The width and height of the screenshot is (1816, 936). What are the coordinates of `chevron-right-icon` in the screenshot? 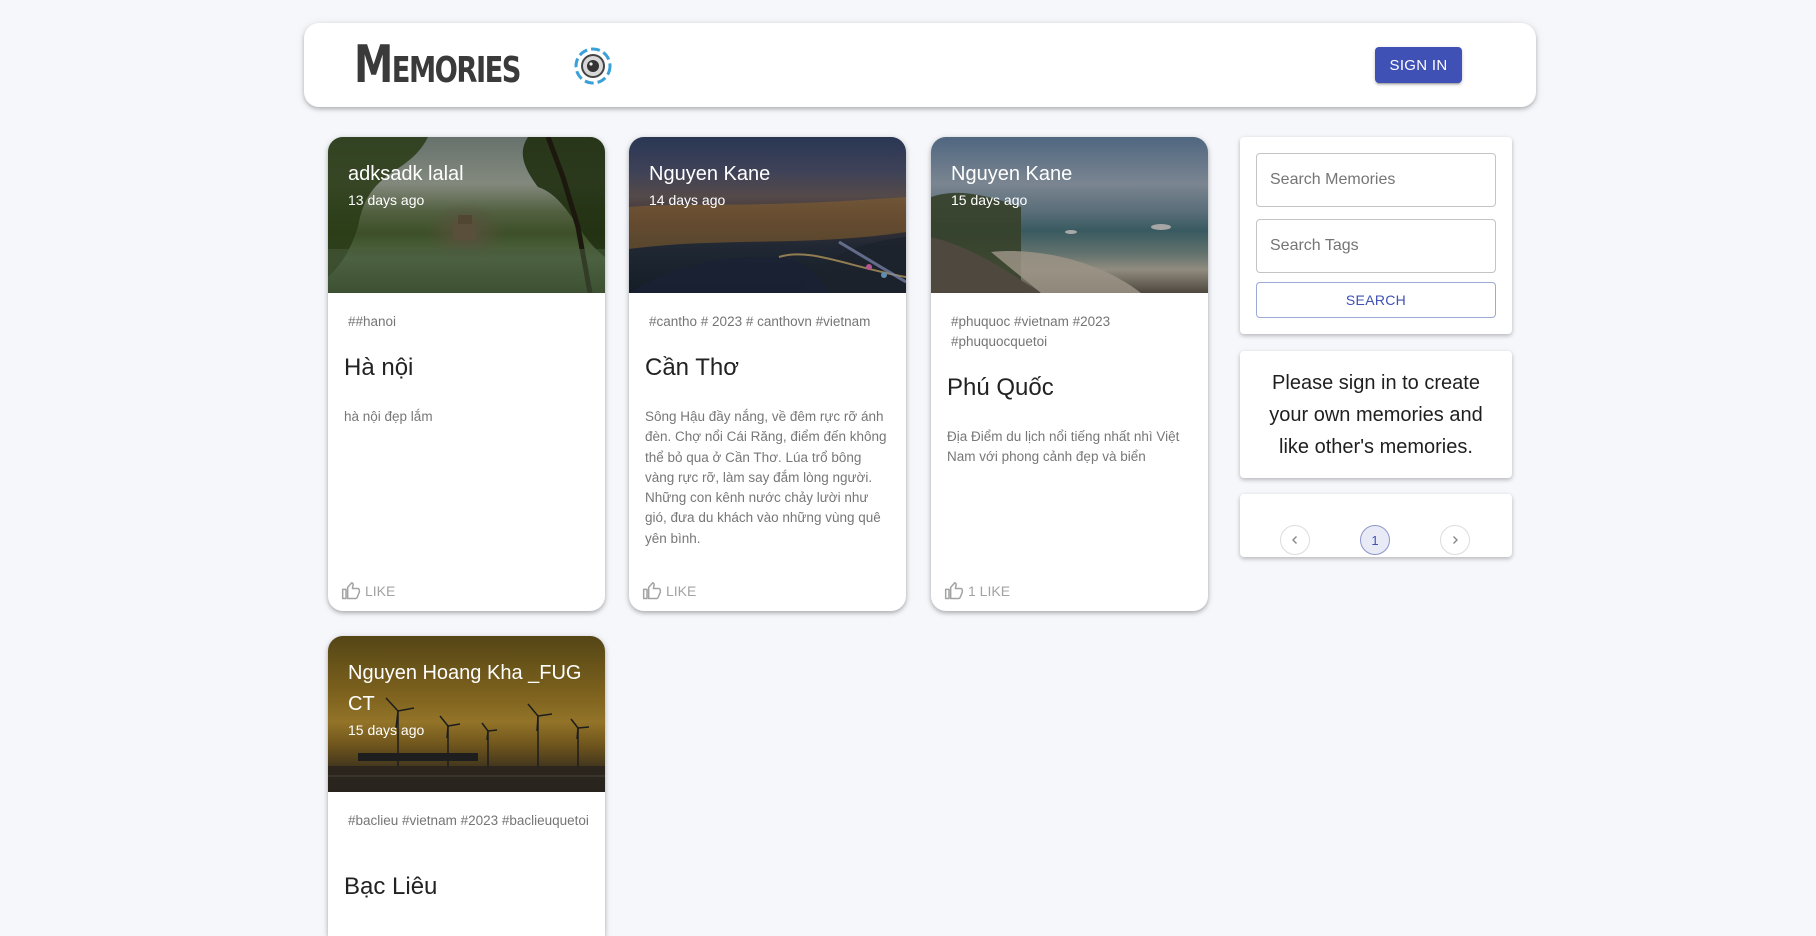 It's located at (1455, 540).